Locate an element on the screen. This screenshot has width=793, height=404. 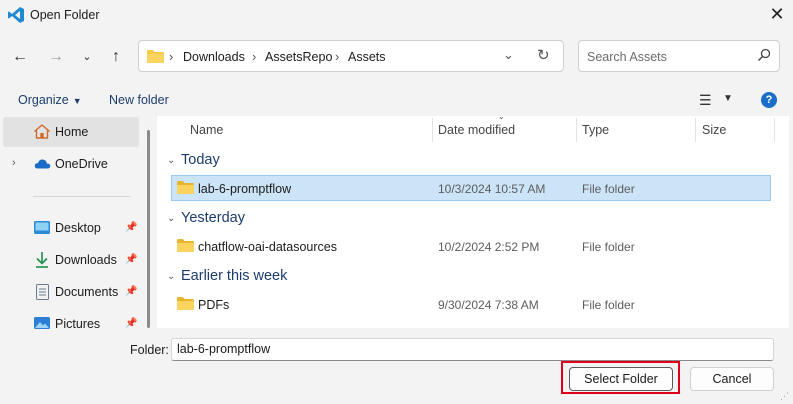
folder-name-input: lab-6-promptflow is located at coordinates (472, 349).